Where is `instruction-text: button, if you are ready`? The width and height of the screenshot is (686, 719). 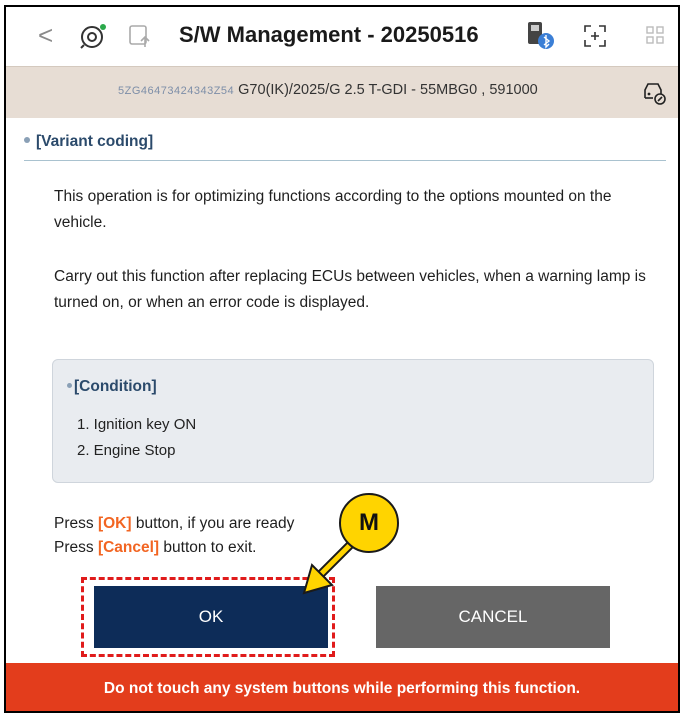 instruction-text: button, if you are ready is located at coordinates (213, 523).